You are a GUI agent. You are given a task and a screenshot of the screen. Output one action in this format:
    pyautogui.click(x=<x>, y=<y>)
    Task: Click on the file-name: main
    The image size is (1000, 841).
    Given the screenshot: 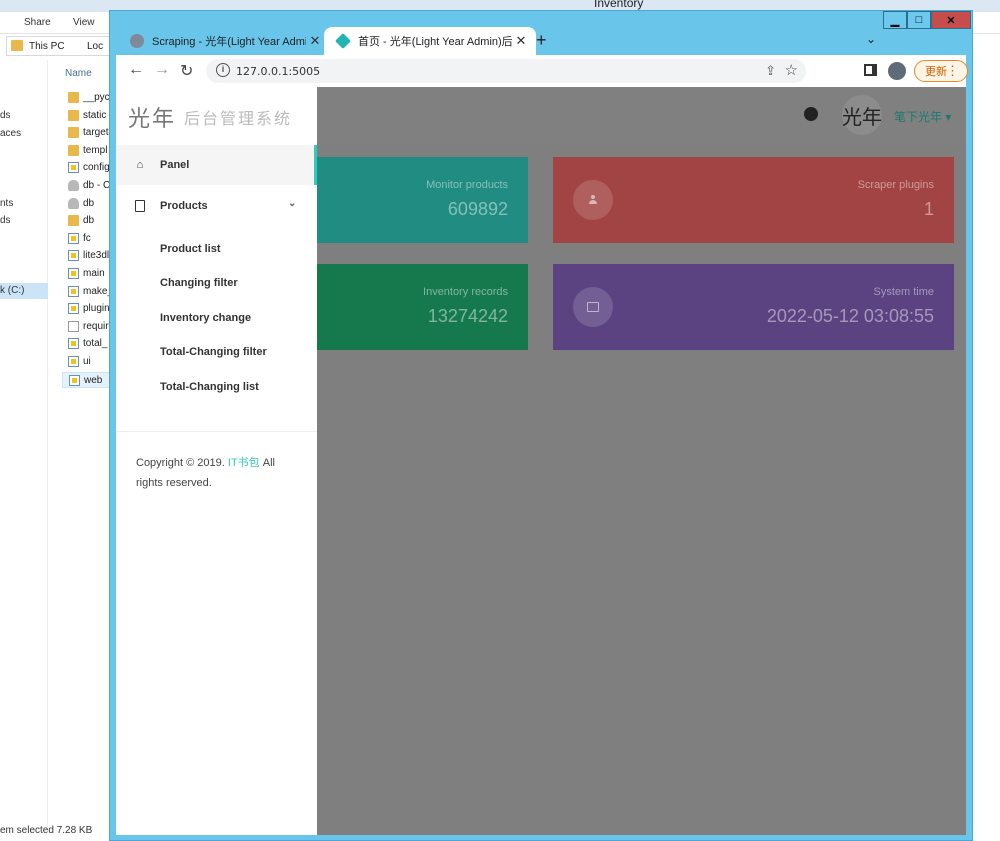 What is the action you would take?
    pyautogui.click(x=94, y=273)
    